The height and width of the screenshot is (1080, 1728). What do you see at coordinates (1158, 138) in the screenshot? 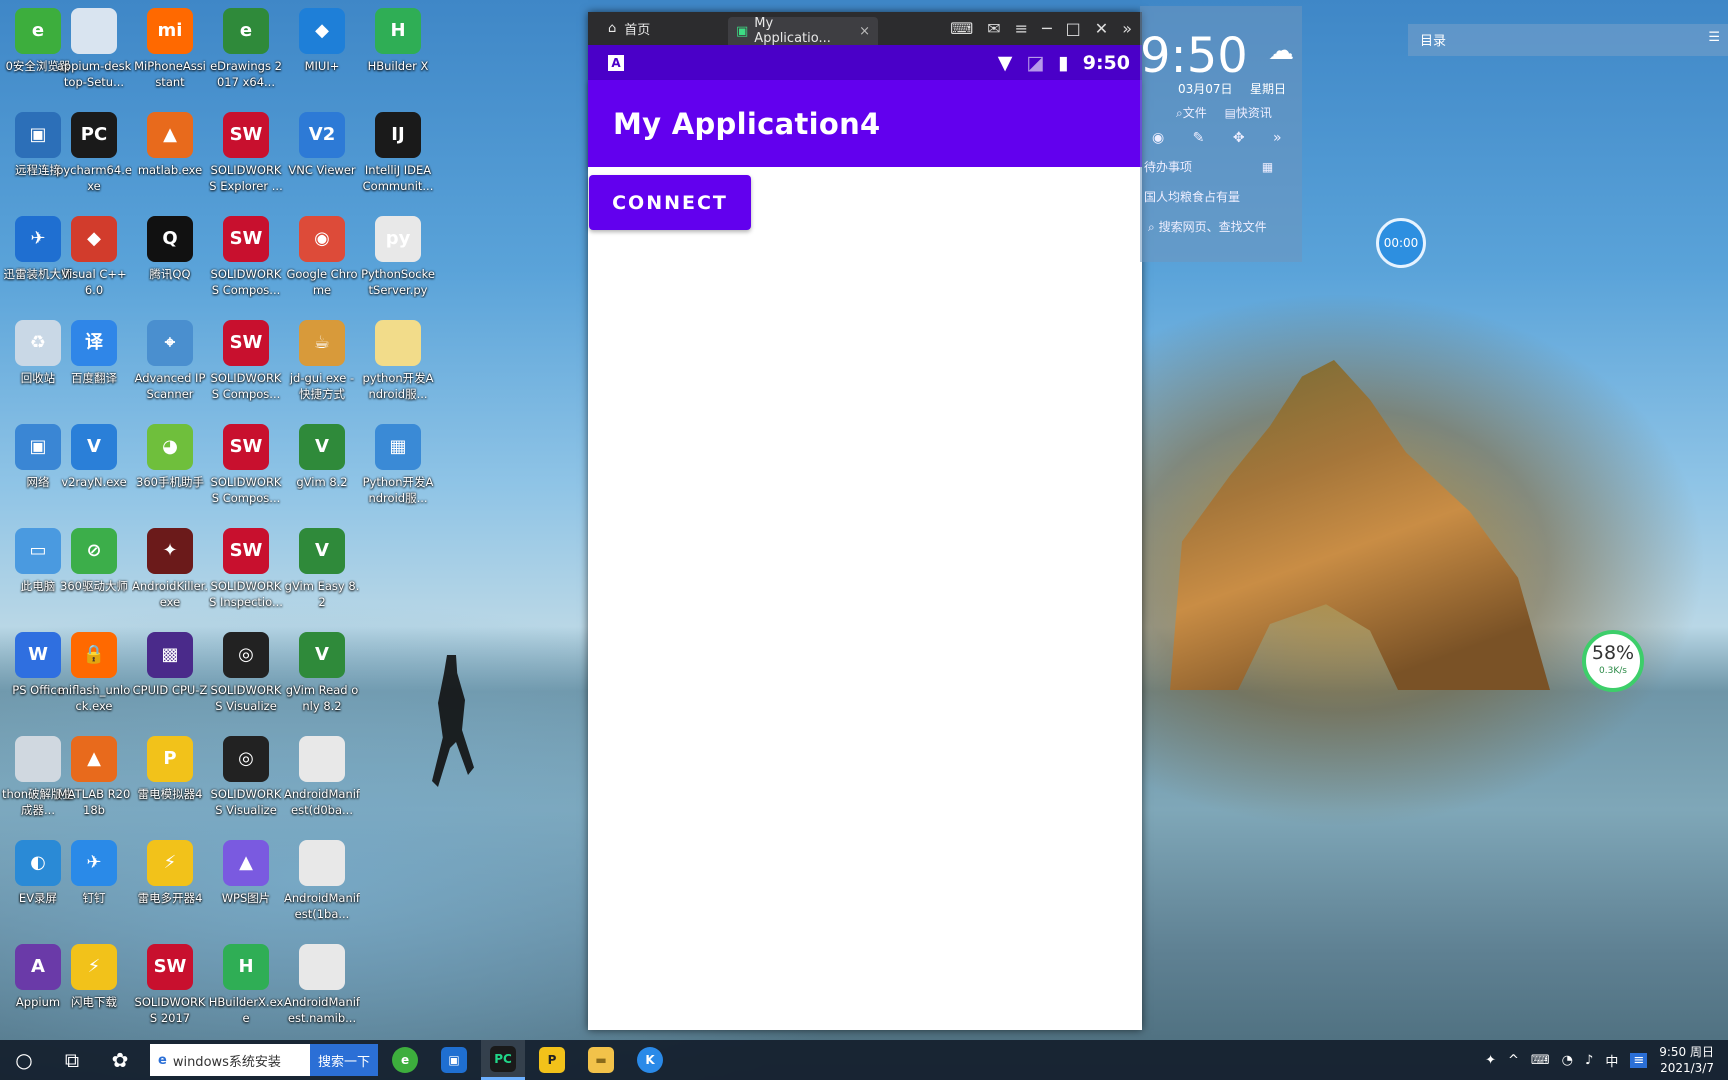
I see `eye-icon: ◉` at bounding box center [1158, 138].